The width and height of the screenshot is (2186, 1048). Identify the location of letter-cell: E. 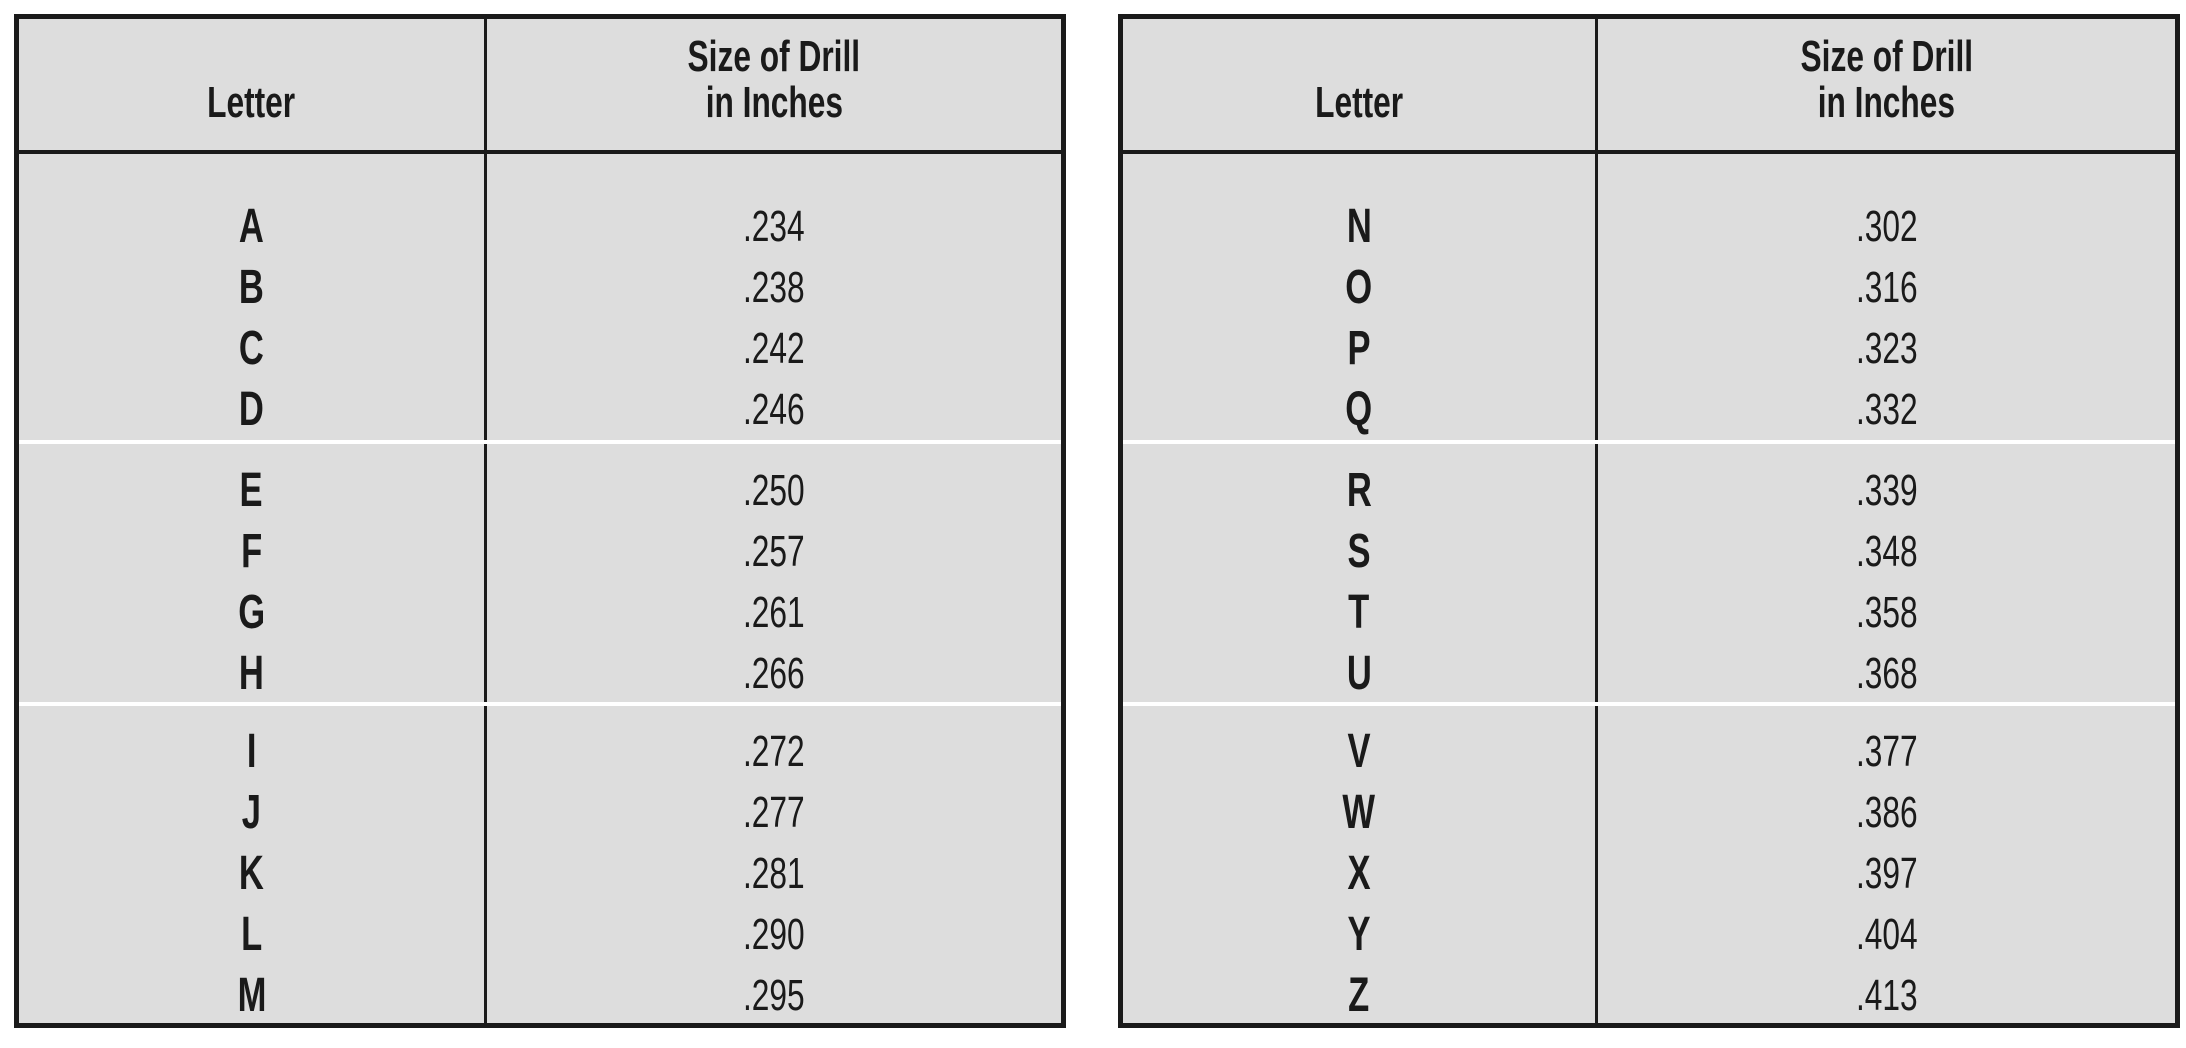
(251, 490).